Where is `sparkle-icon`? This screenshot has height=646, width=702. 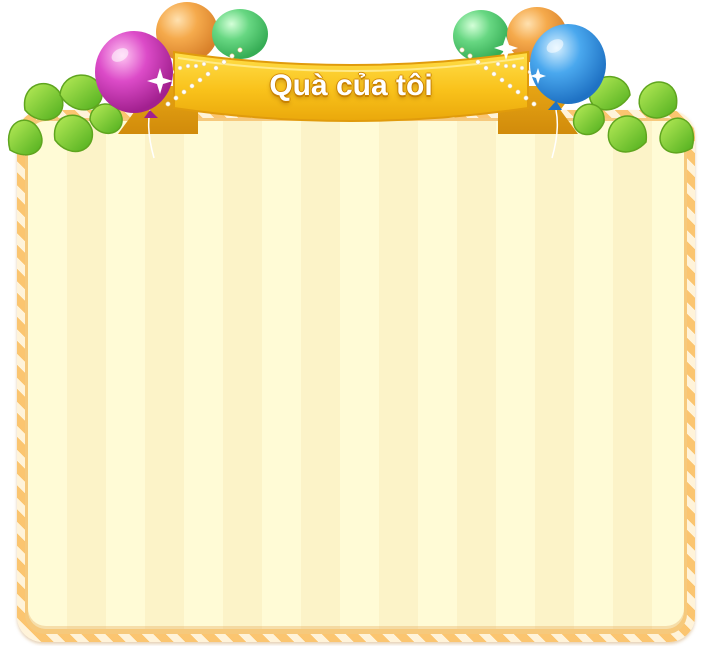
sparkle-icon is located at coordinates (346, 65).